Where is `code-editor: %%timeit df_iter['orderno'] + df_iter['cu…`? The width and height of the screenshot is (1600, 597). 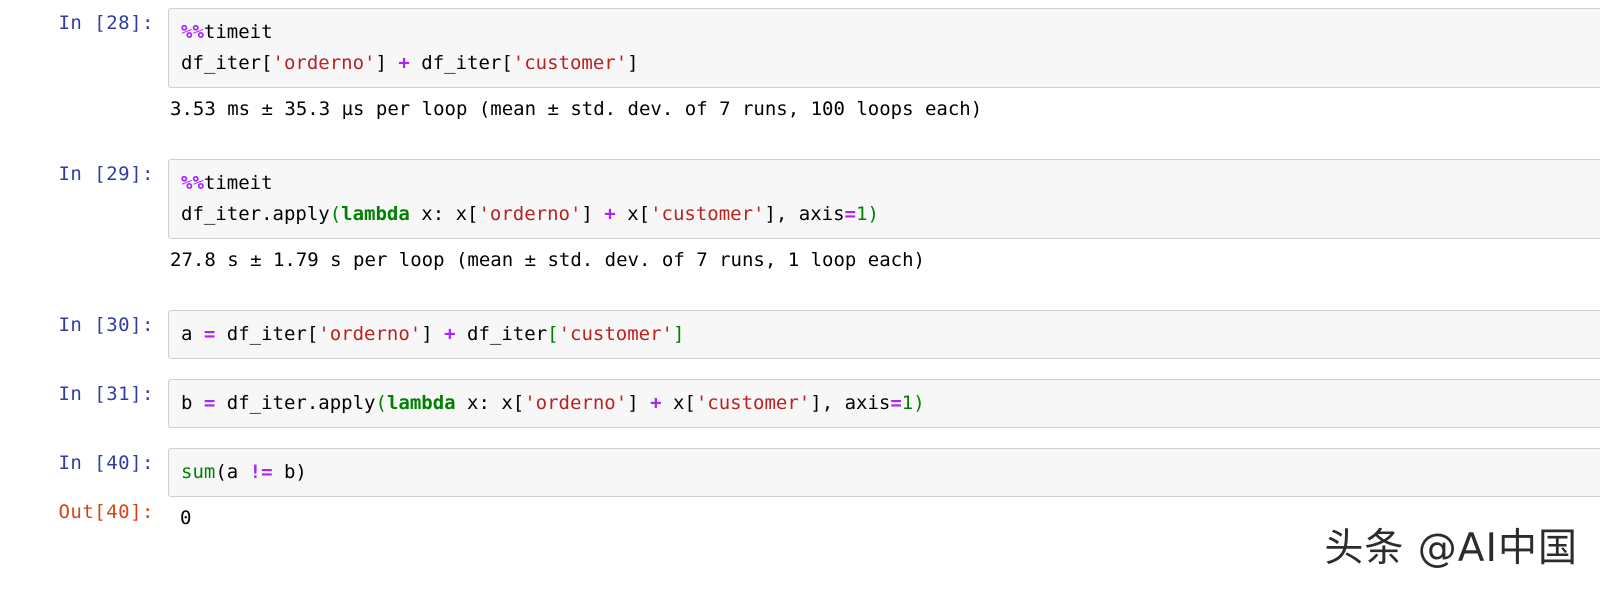 code-editor: %%timeit df_iter['orderno'] + df_iter['cu… is located at coordinates (884, 48).